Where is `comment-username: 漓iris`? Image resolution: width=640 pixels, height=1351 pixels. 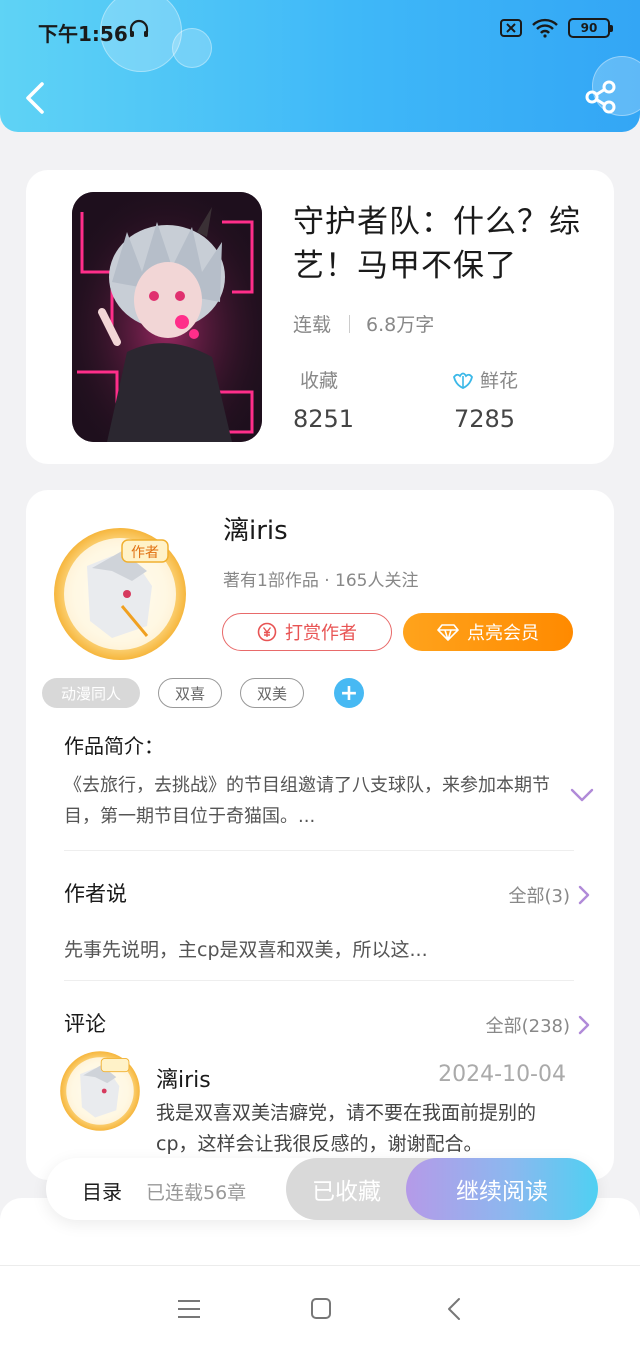 comment-username: 漓iris is located at coordinates (183, 1078).